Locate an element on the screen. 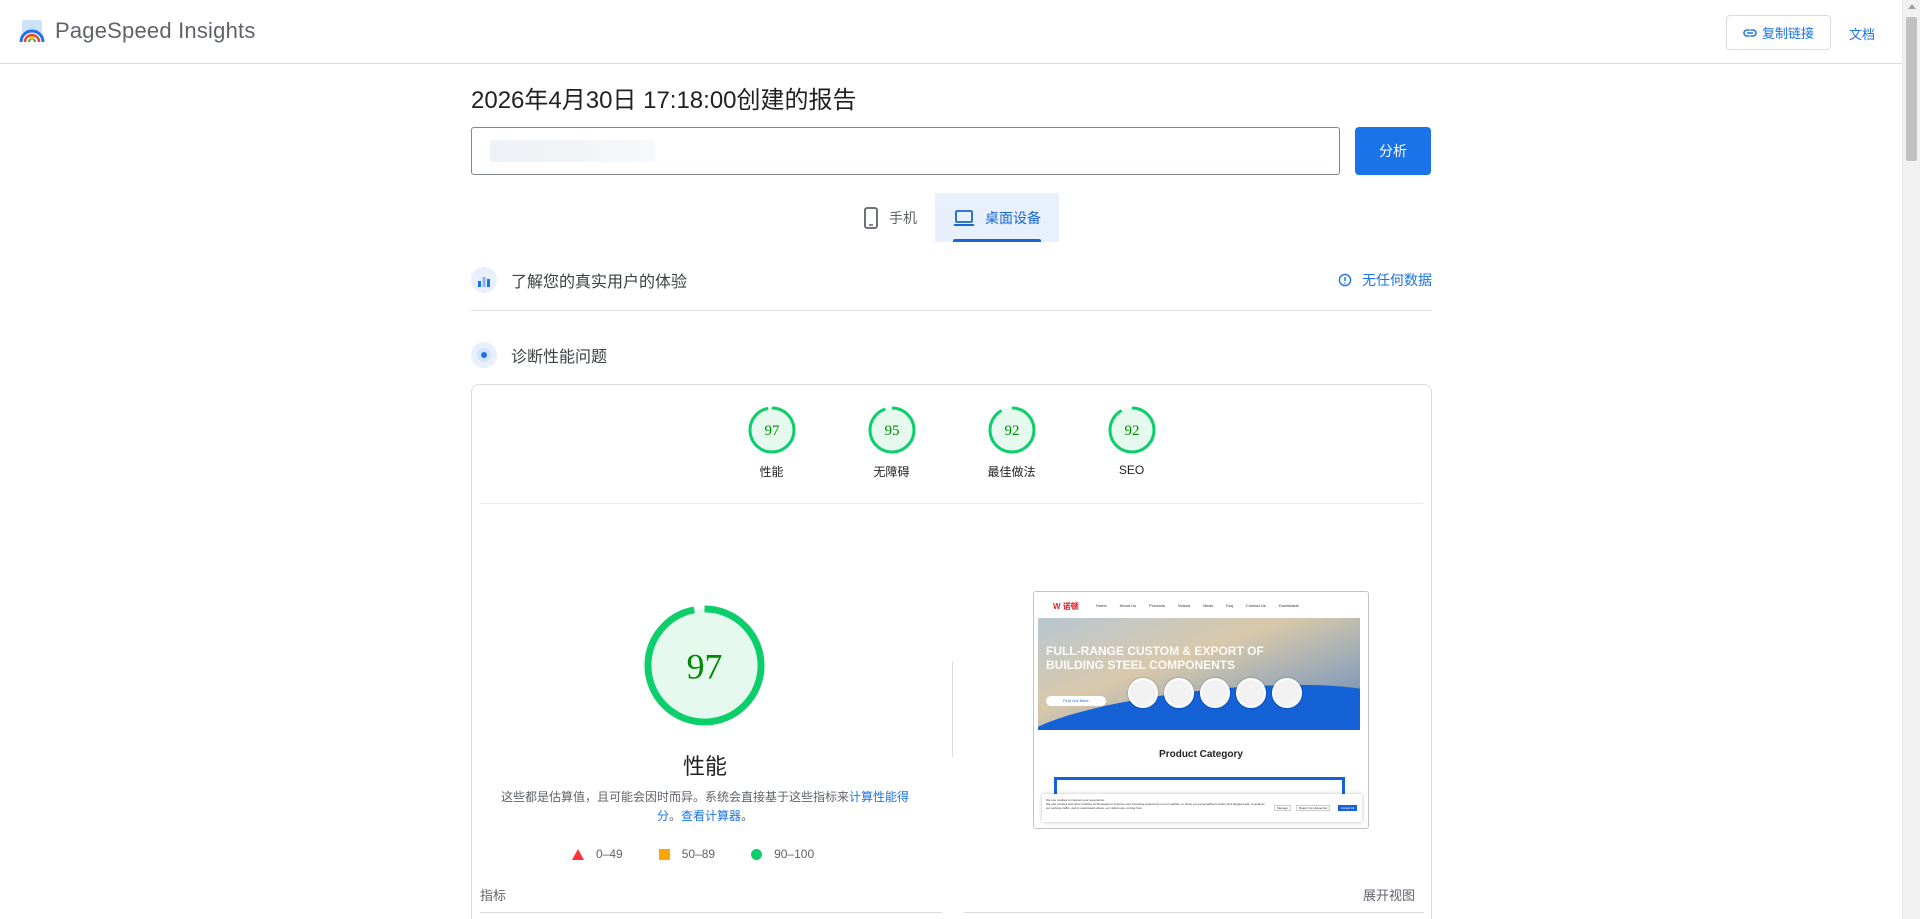 This screenshot has width=1920, height=919. scroll-up-arrow-icon is located at coordinates (1912, 6).